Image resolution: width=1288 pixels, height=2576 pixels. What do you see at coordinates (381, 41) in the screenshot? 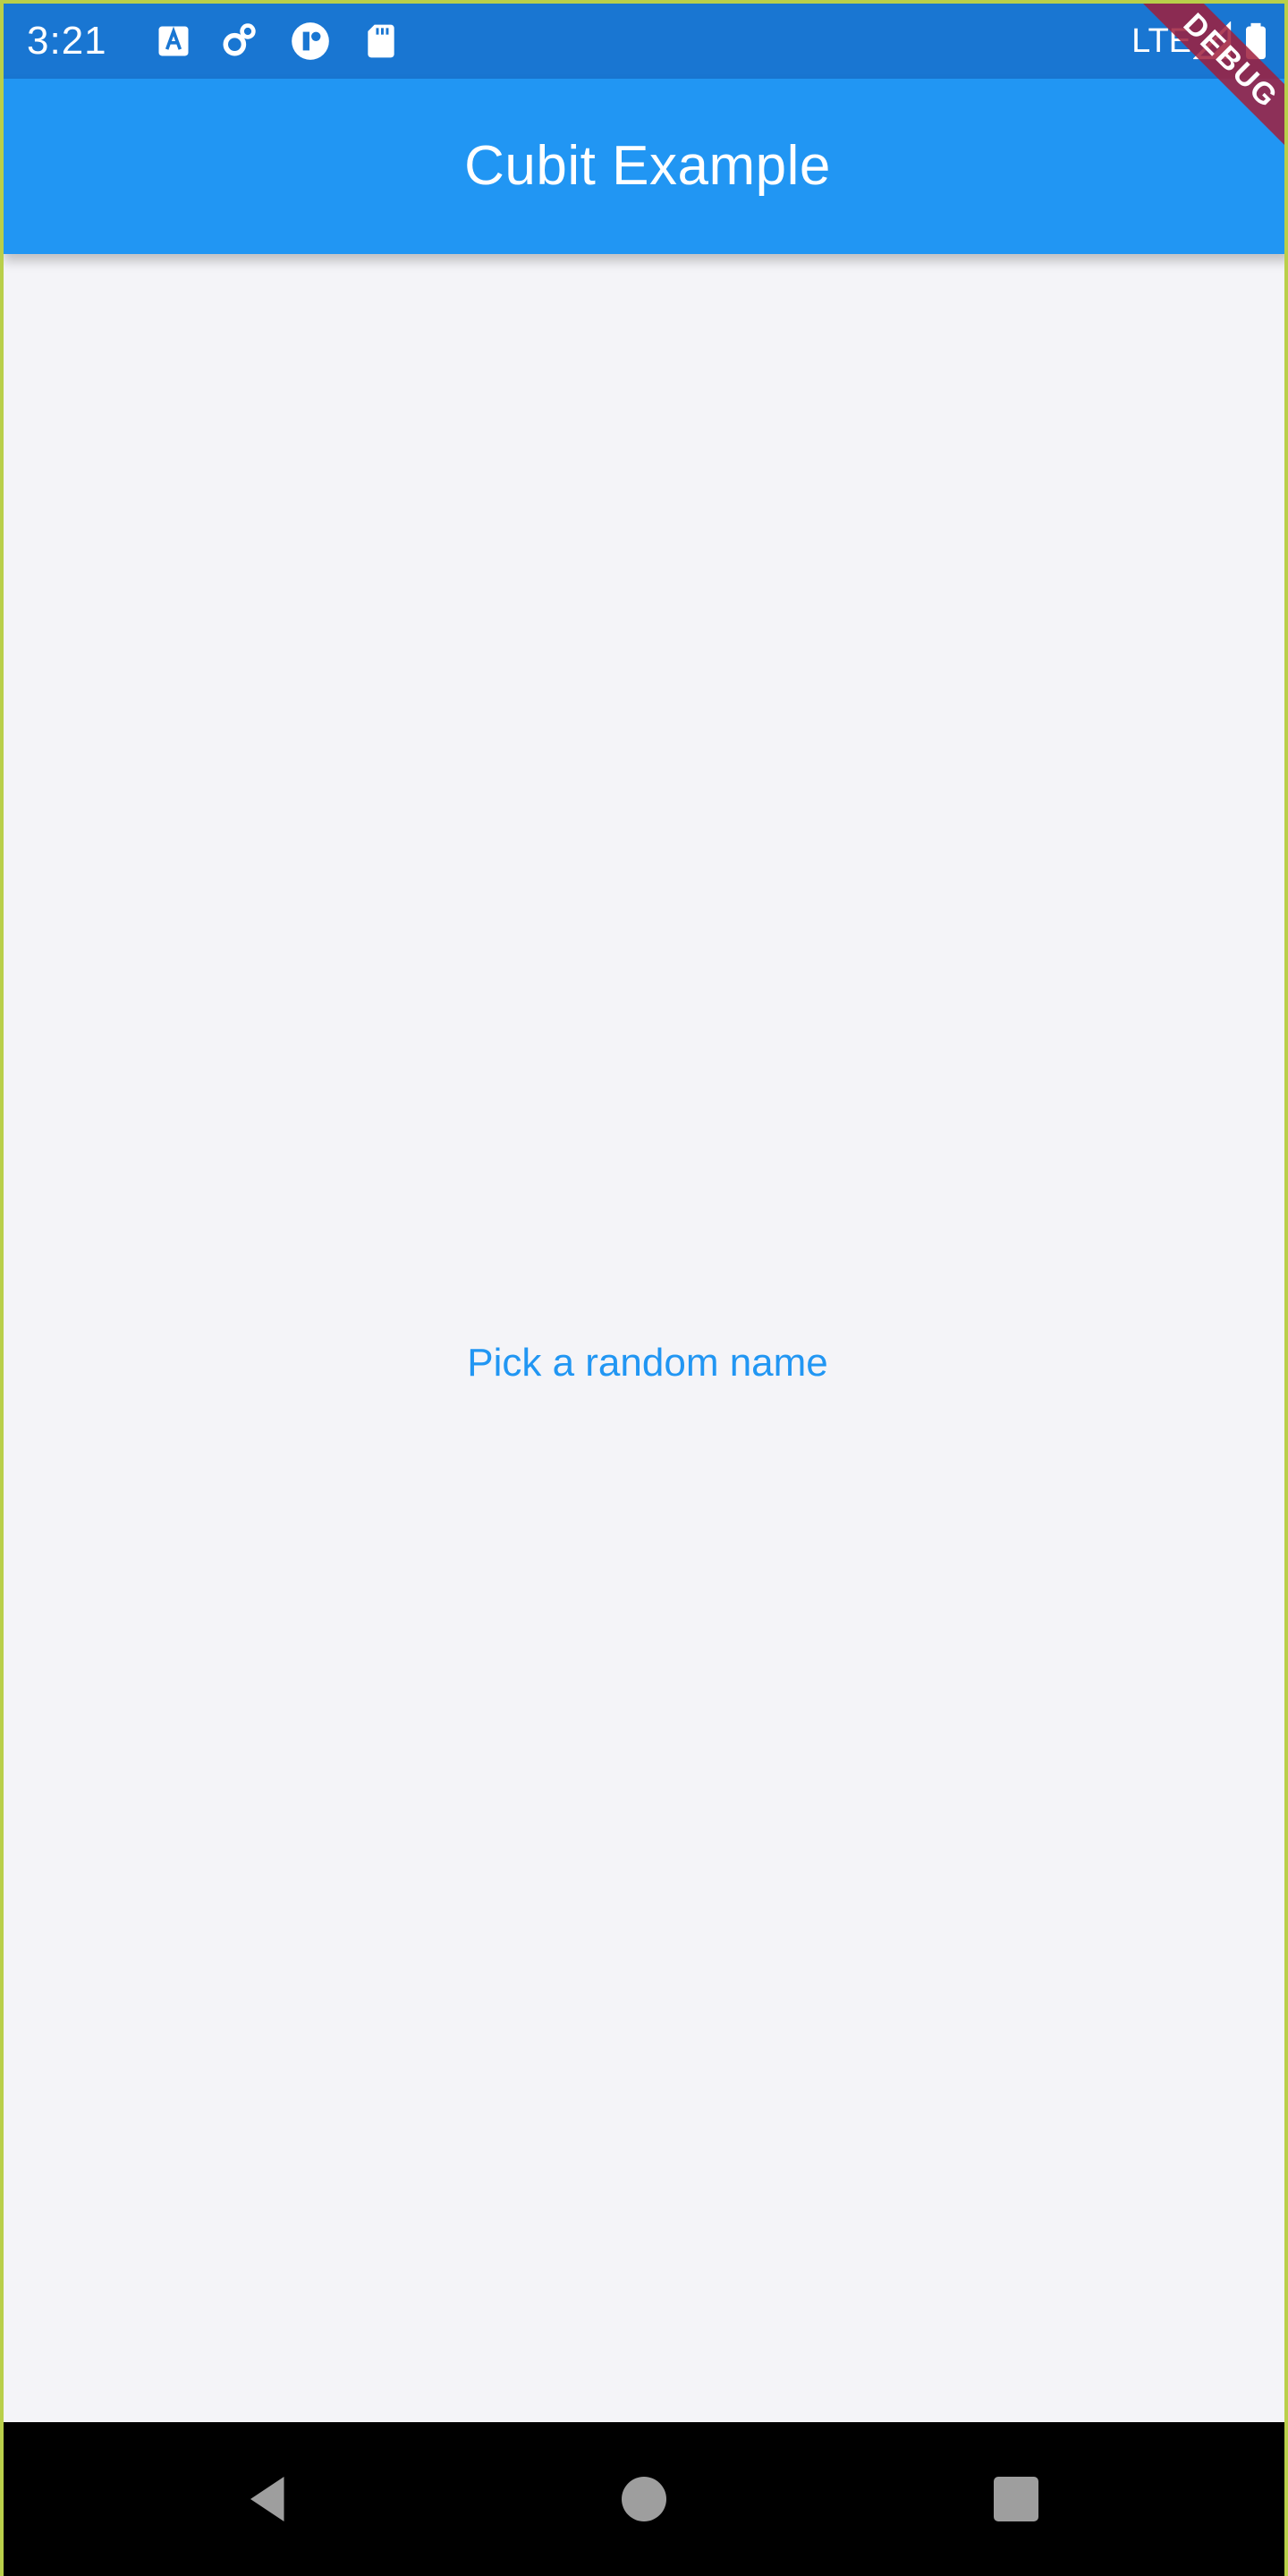
I see `sd-card-icon` at bounding box center [381, 41].